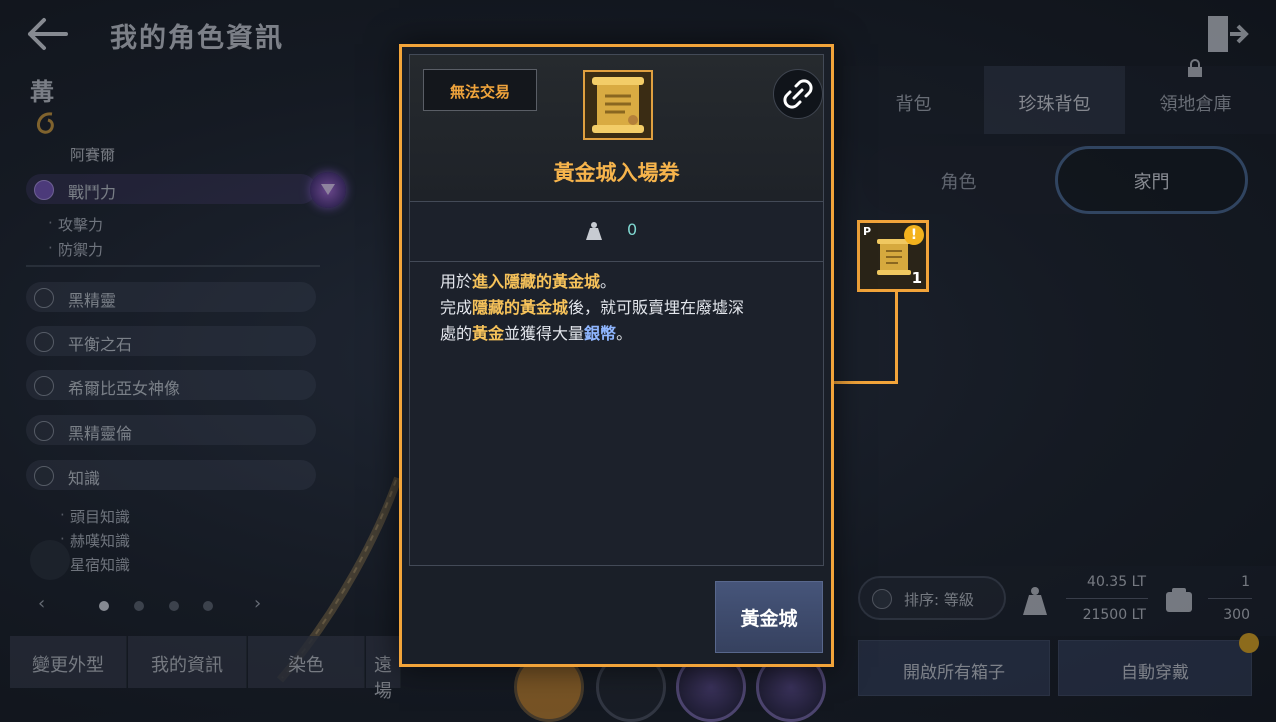  I want to click on button-label: 開啟所有箱子, so click(954, 673).